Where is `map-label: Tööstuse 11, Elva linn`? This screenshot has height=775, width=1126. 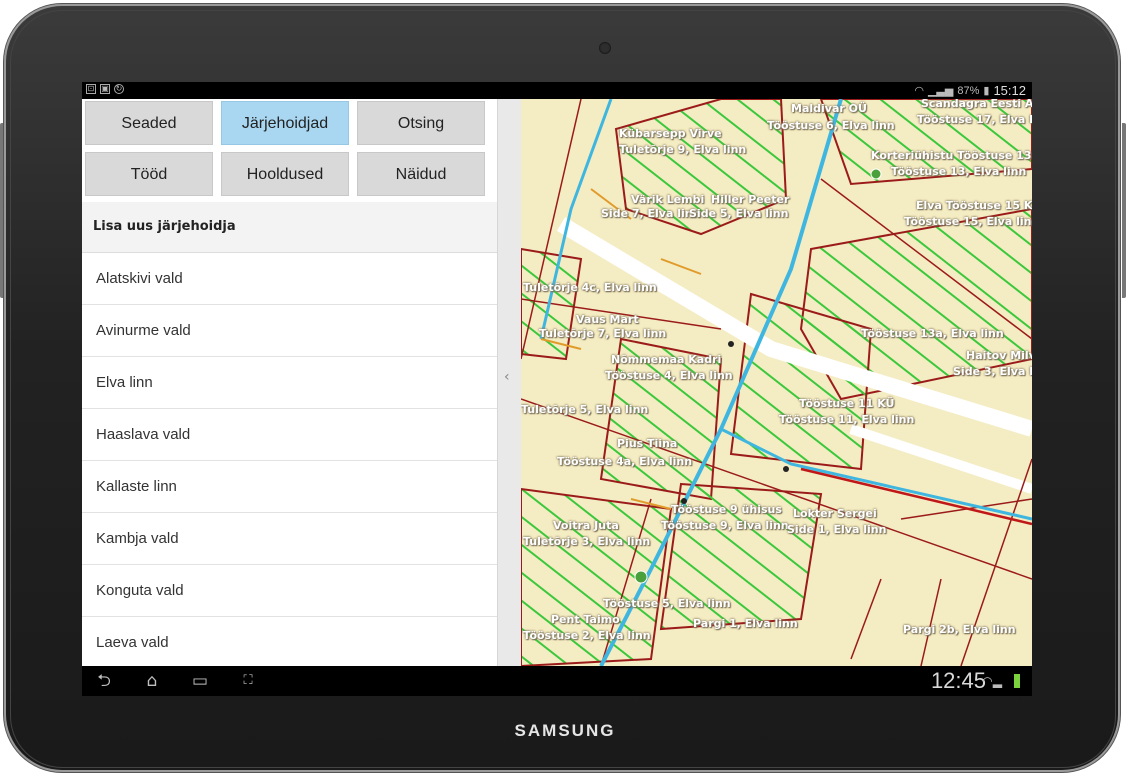 map-label: Tööstuse 11, Elva linn is located at coordinates (847, 419).